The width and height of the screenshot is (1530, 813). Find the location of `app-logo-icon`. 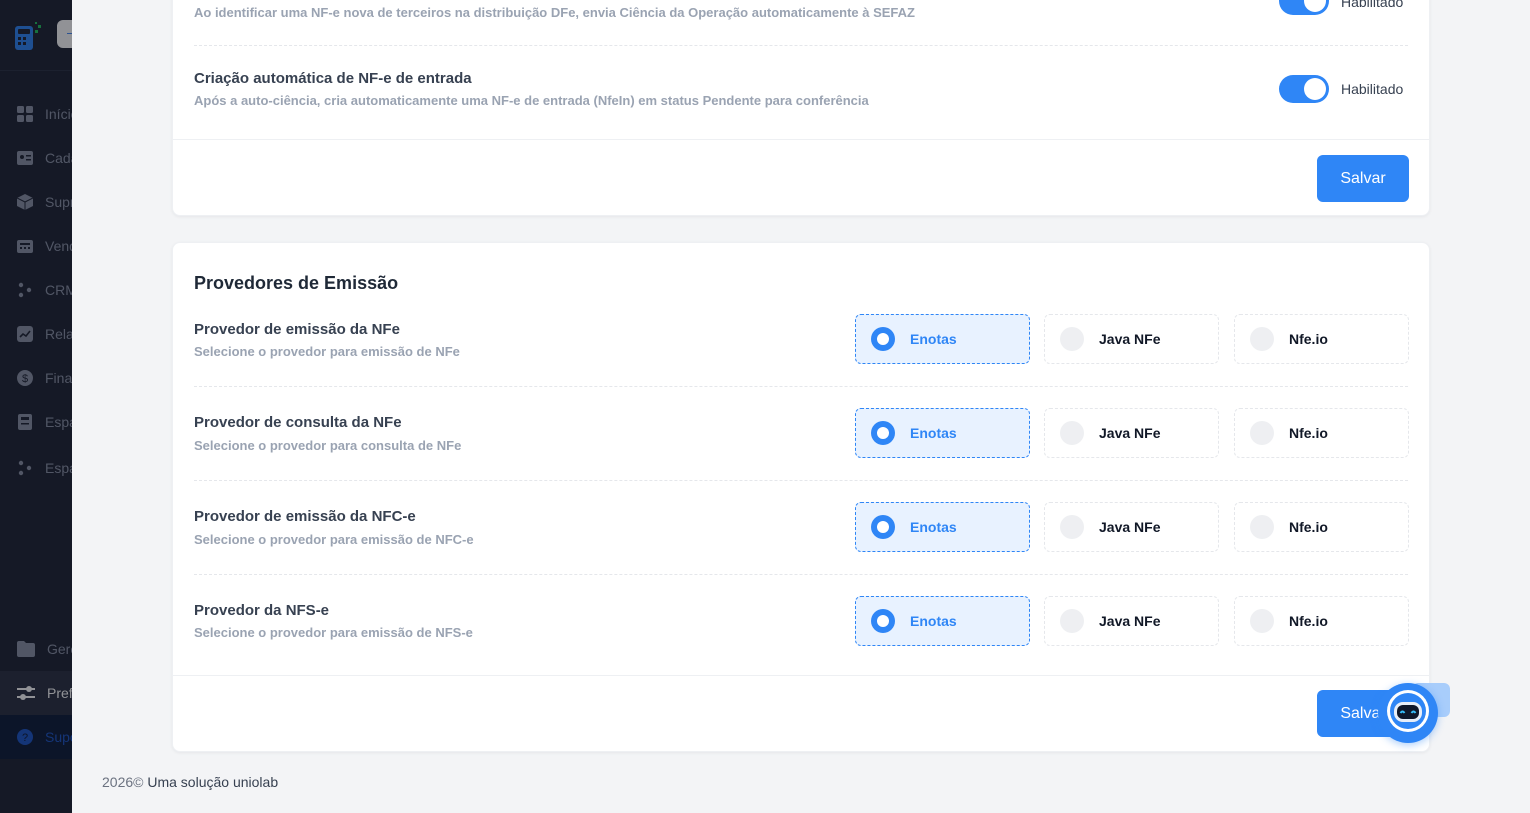

app-logo-icon is located at coordinates (28, 37).